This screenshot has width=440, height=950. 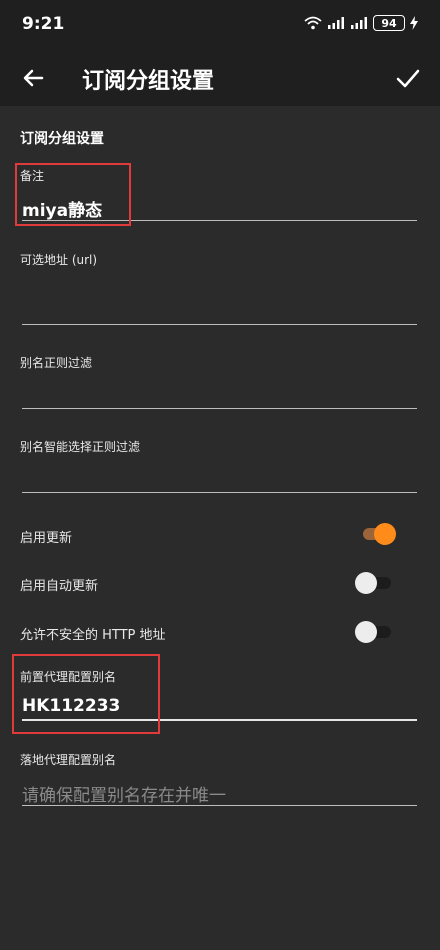 I want to click on enable-update-label: 启用更新, so click(x=46, y=538).